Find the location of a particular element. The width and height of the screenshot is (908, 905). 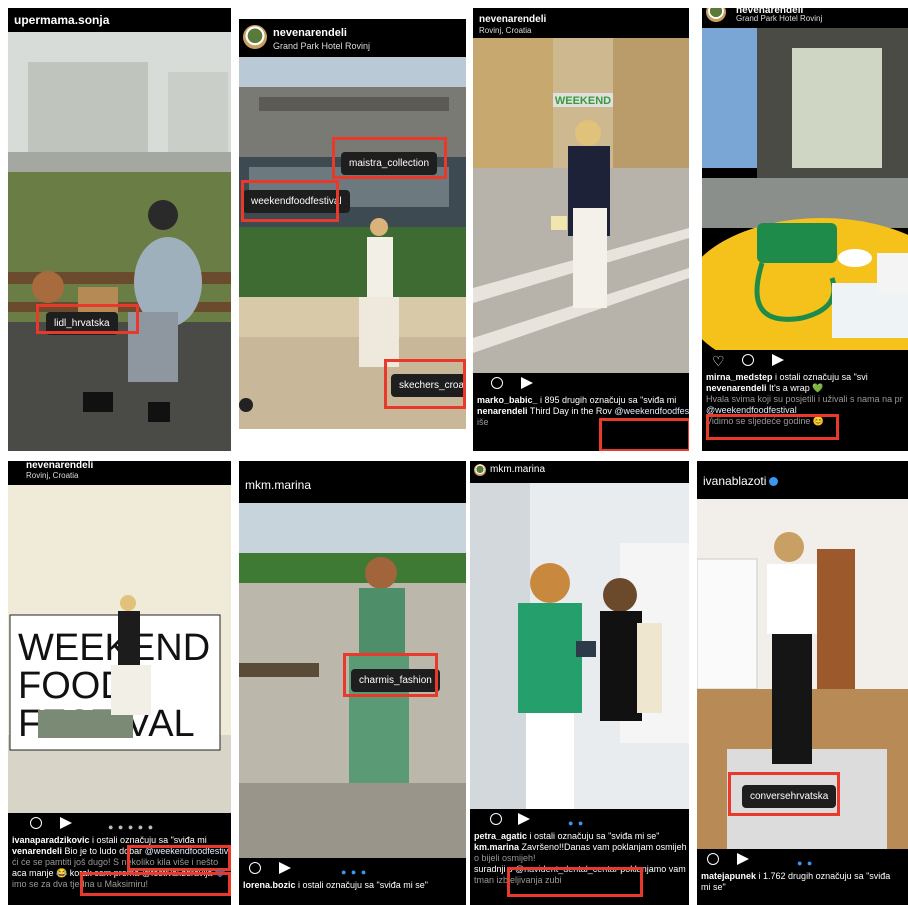

post-header: upermama.sonja is located at coordinates (119, 20).